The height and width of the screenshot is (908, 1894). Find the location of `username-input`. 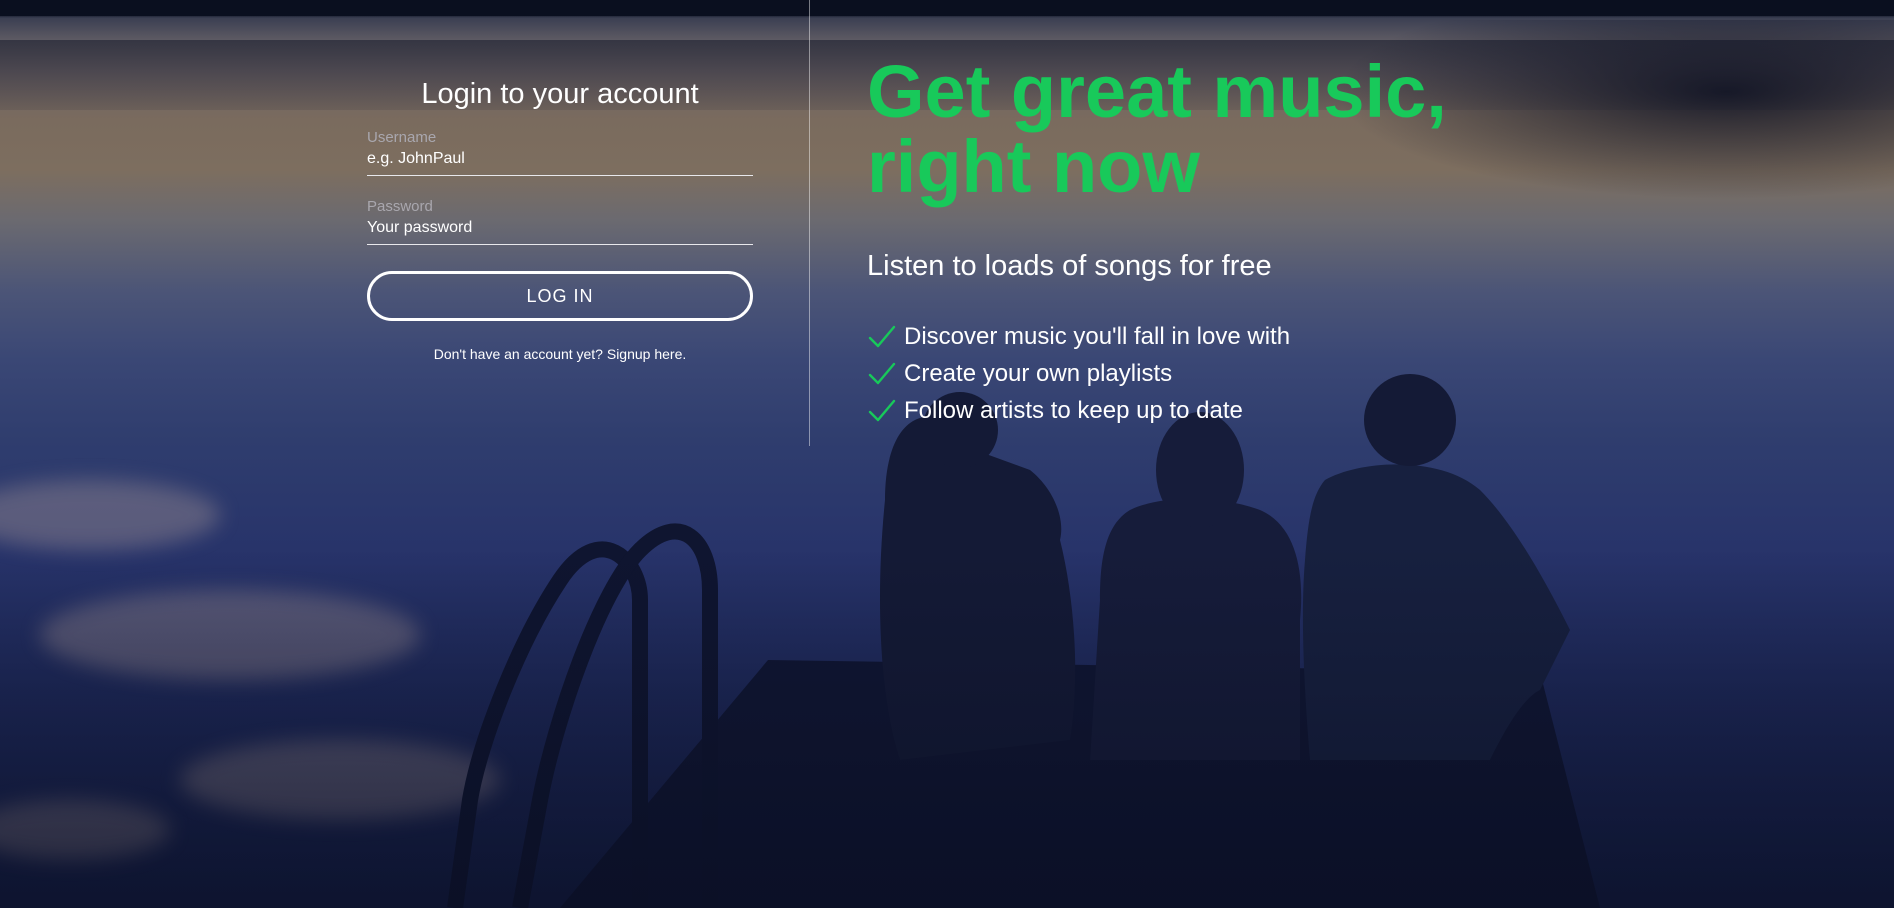

username-input is located at coordinates (560, 161).